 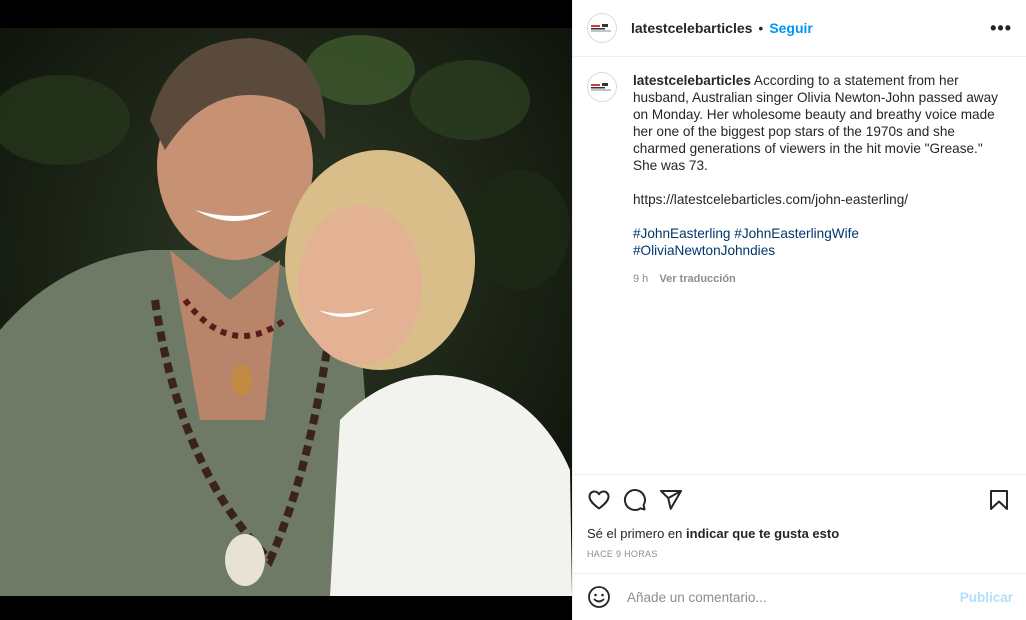 What do you see at coordinates (671, 500) in the screenshot?
I see `share-icon` at bounding box center [671, 500].